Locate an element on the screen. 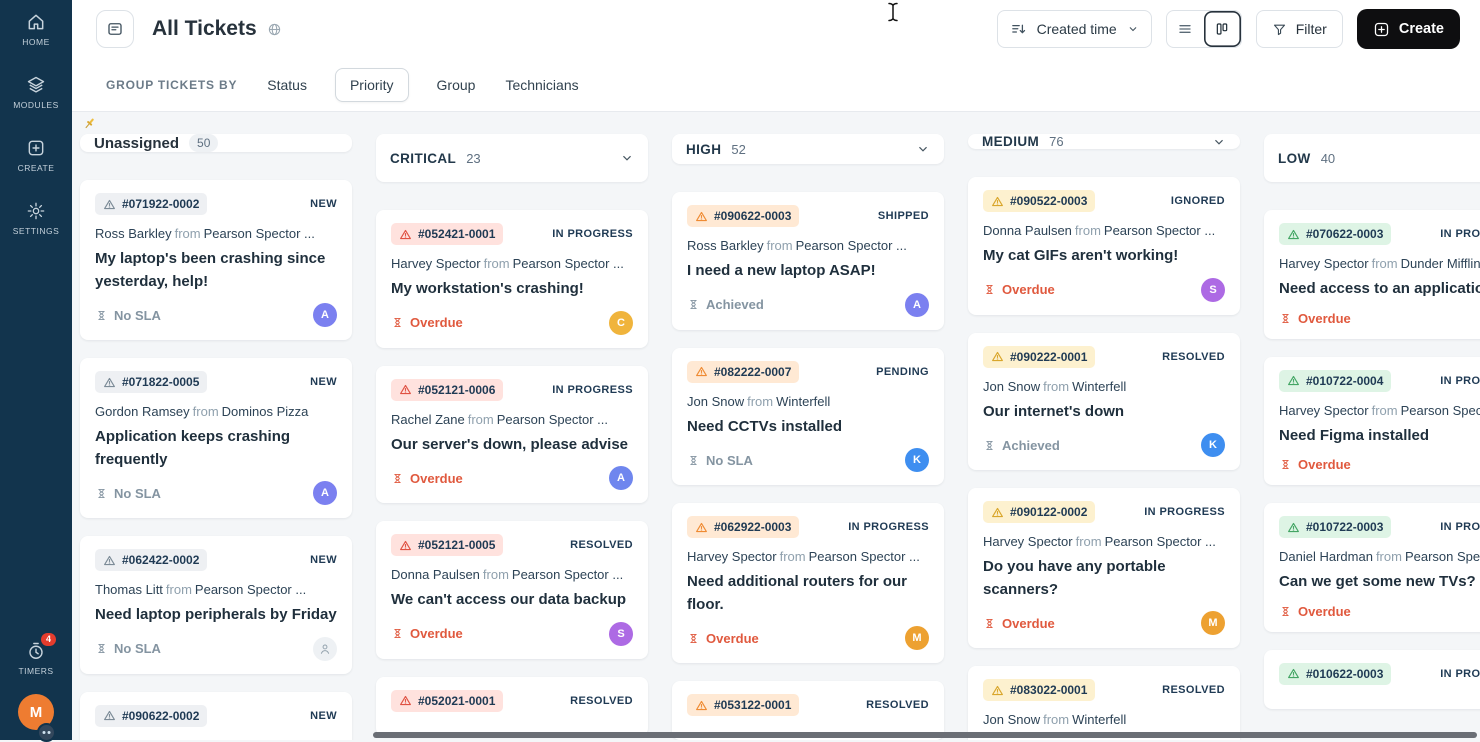 The height and width of the screenshot is (742, 1480). sidebar-item-create: CREATE is located at coordinates (36, 155).